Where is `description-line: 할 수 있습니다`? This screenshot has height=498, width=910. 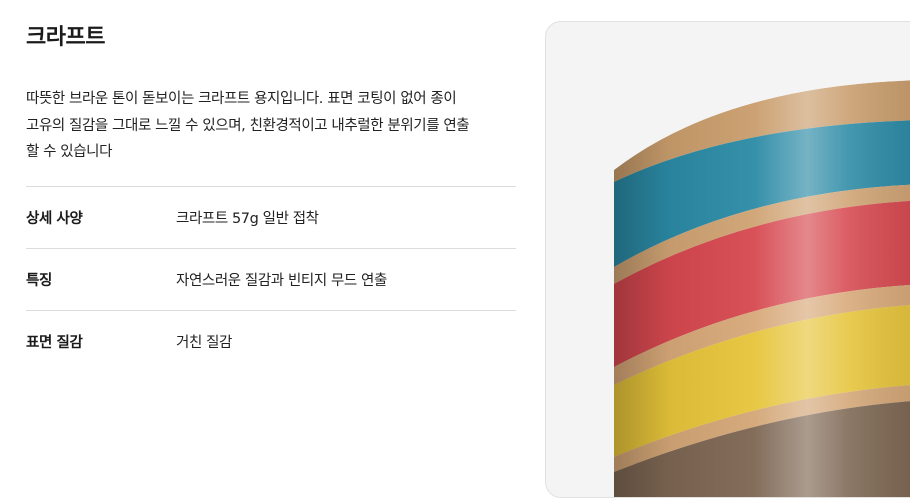 description-line: 할 수 있습니다 is located at coordinates (69, 152).